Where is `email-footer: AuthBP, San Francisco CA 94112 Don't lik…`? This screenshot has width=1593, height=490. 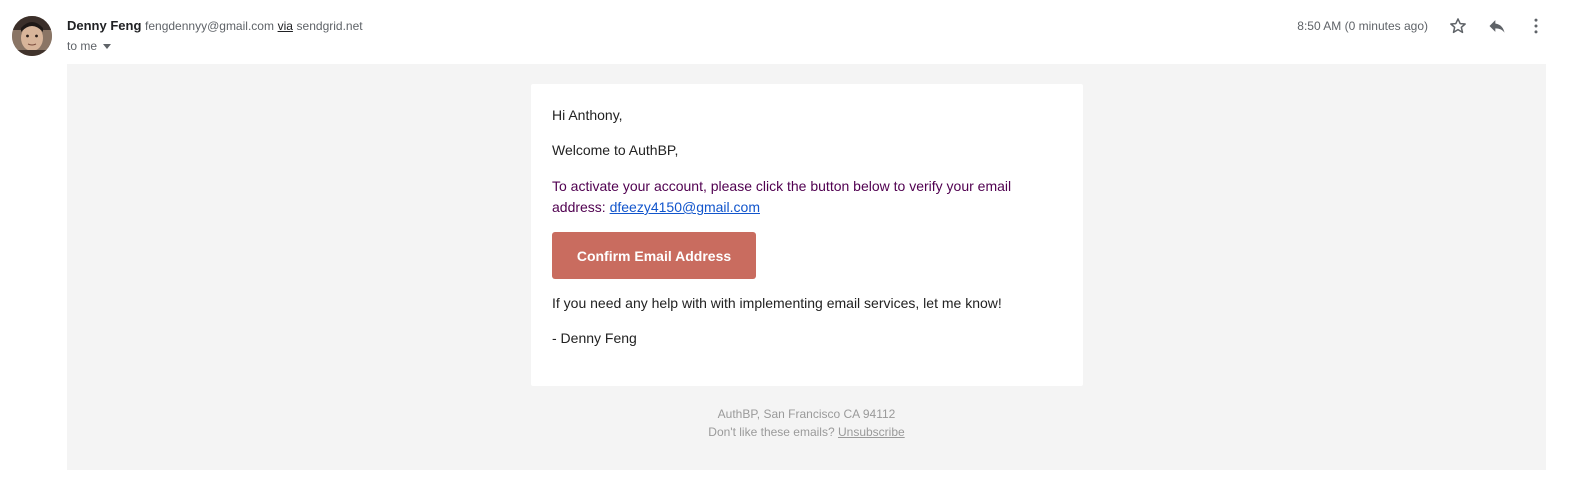 email-footer: AuthBP, San Francisco CA 94112 Don't lik… is located at coordinates (806, 423).